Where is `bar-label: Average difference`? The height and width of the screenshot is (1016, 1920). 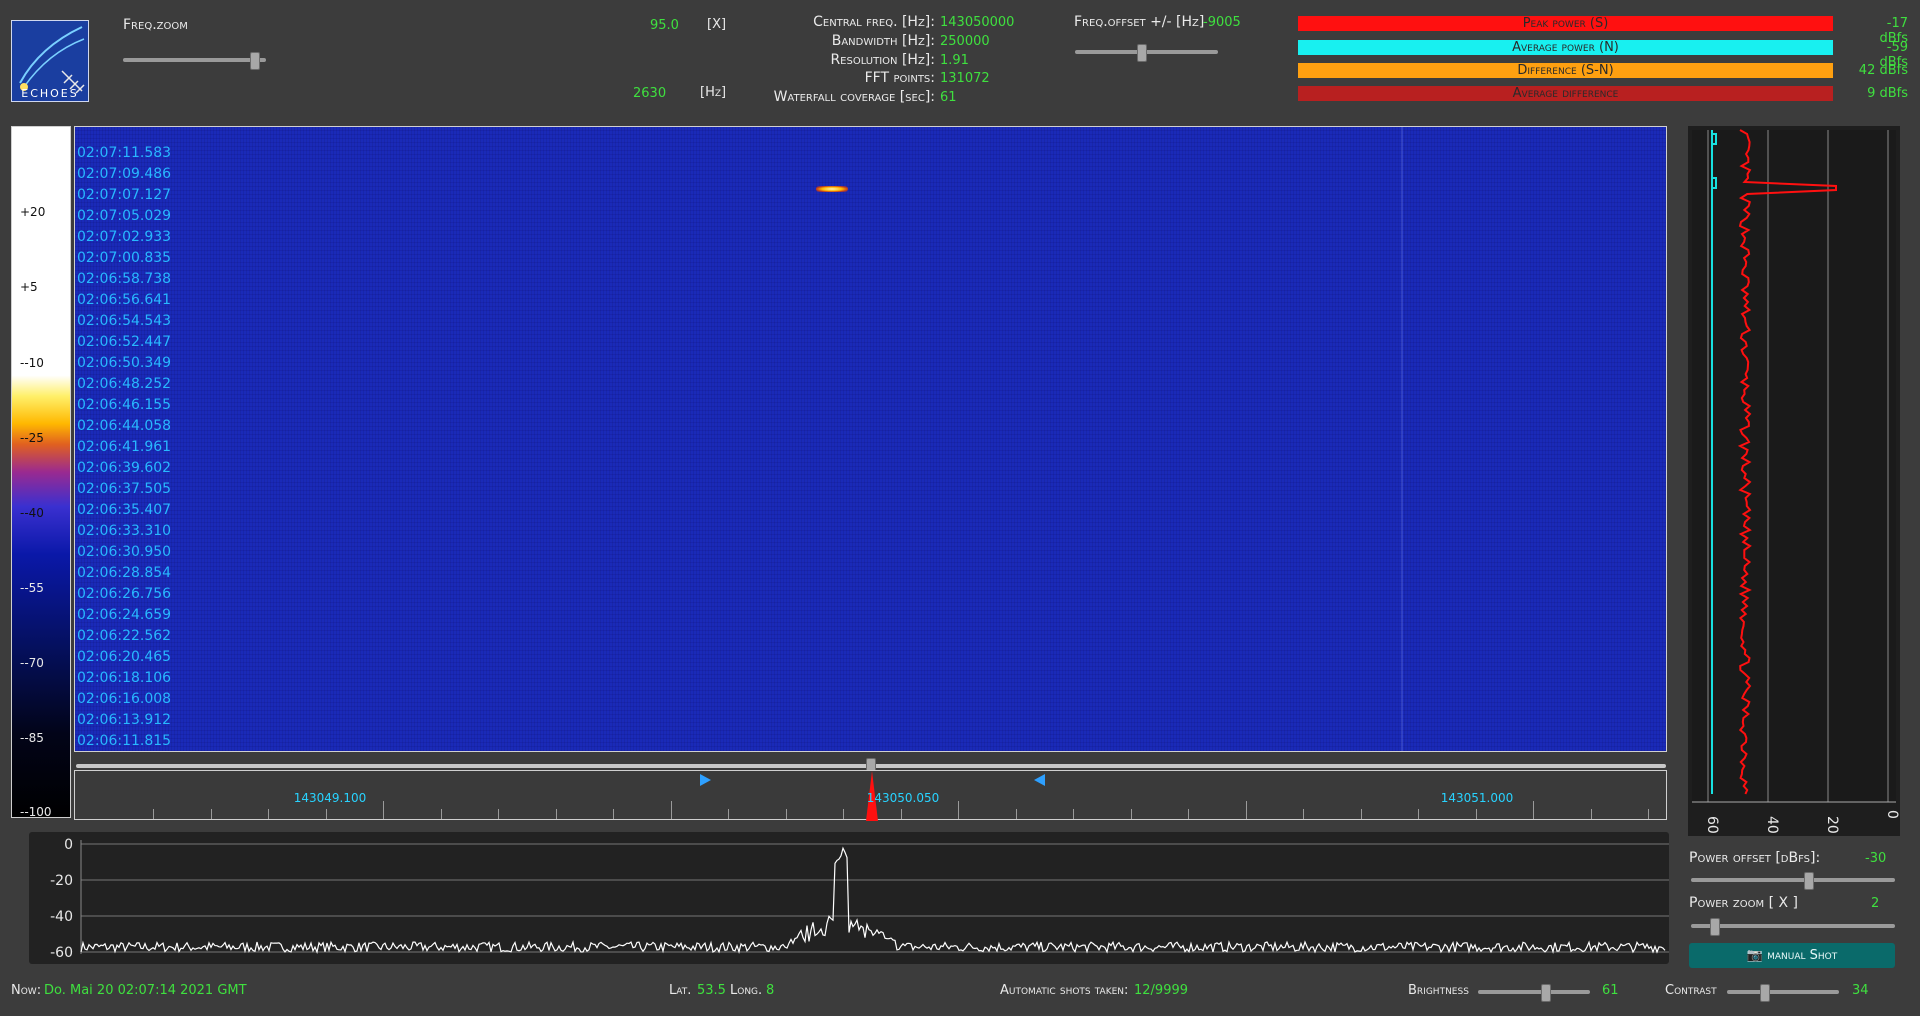 bar-label: Average difference is located at coordinates (1565, 93).